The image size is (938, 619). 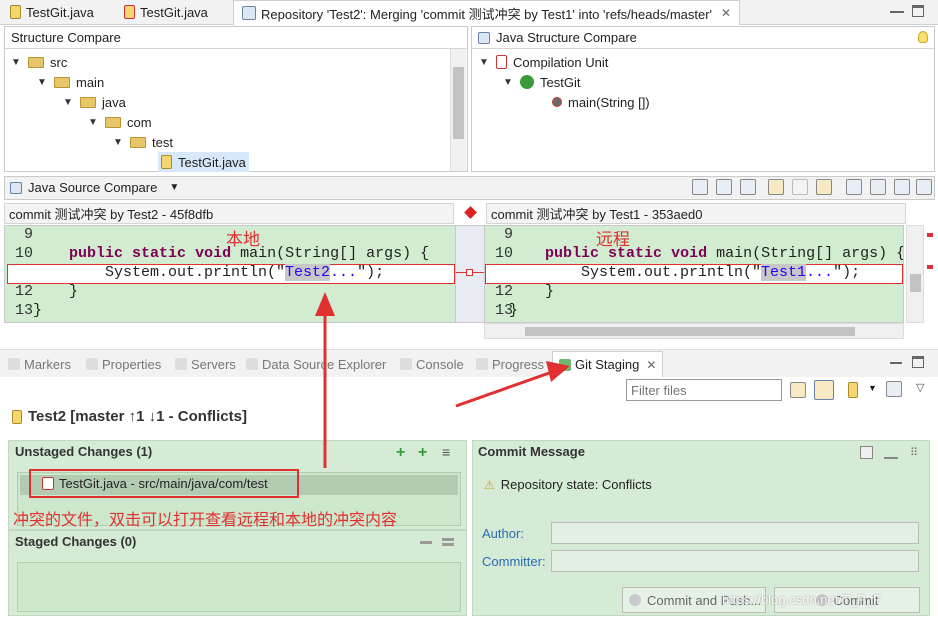 What do you see at coordinates (325, 304) in the screenshot?
I see `arrow-head-up` at bounding box center [325, 304].